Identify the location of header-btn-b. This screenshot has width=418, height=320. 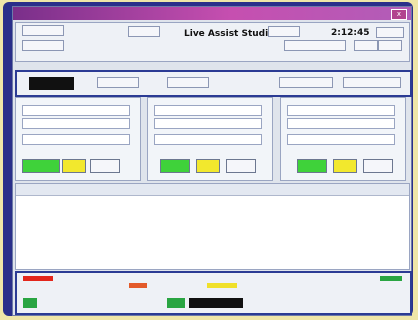
(390, 45).